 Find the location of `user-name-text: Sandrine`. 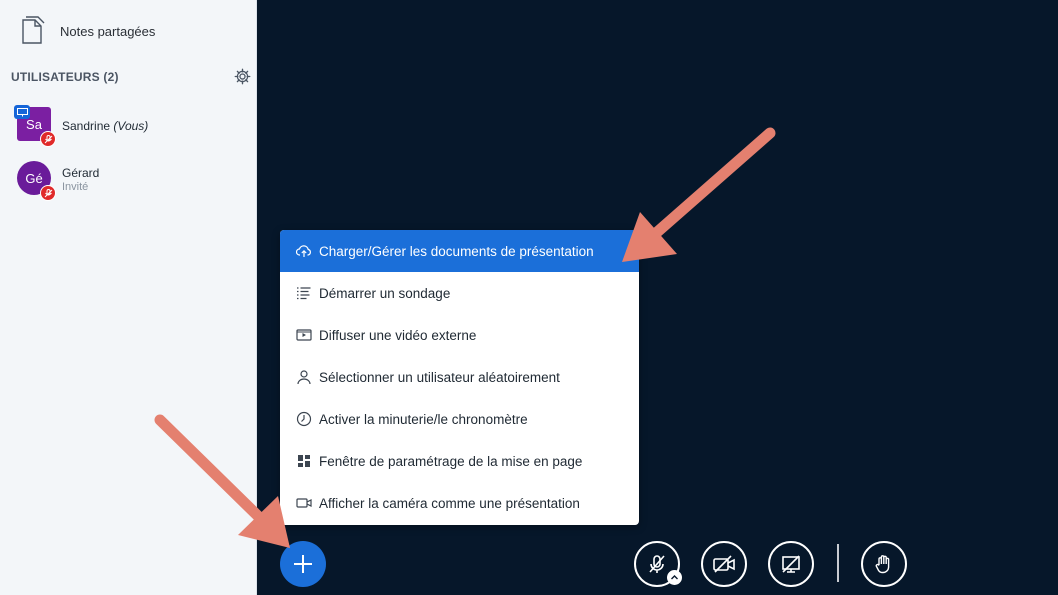

user-name-text: Sandrine is located at coordinates (86, 126).